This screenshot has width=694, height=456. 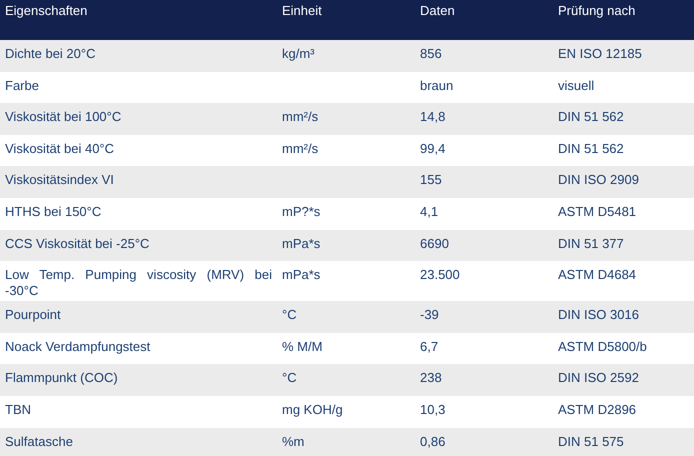 What do you see at coordinates (63, 116) in the screenshot?
I see `property-cell: Viskosität bei 100°C` at bounding box center [63, 116].